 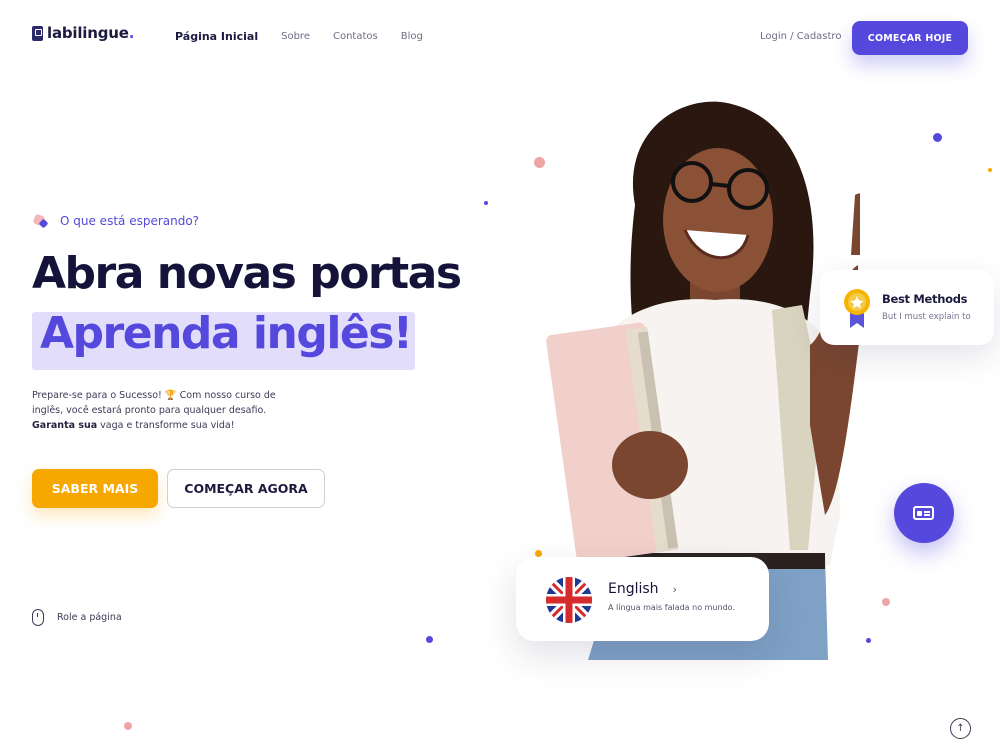 I want to click on id-card-icon, so click(x=923, y=513).